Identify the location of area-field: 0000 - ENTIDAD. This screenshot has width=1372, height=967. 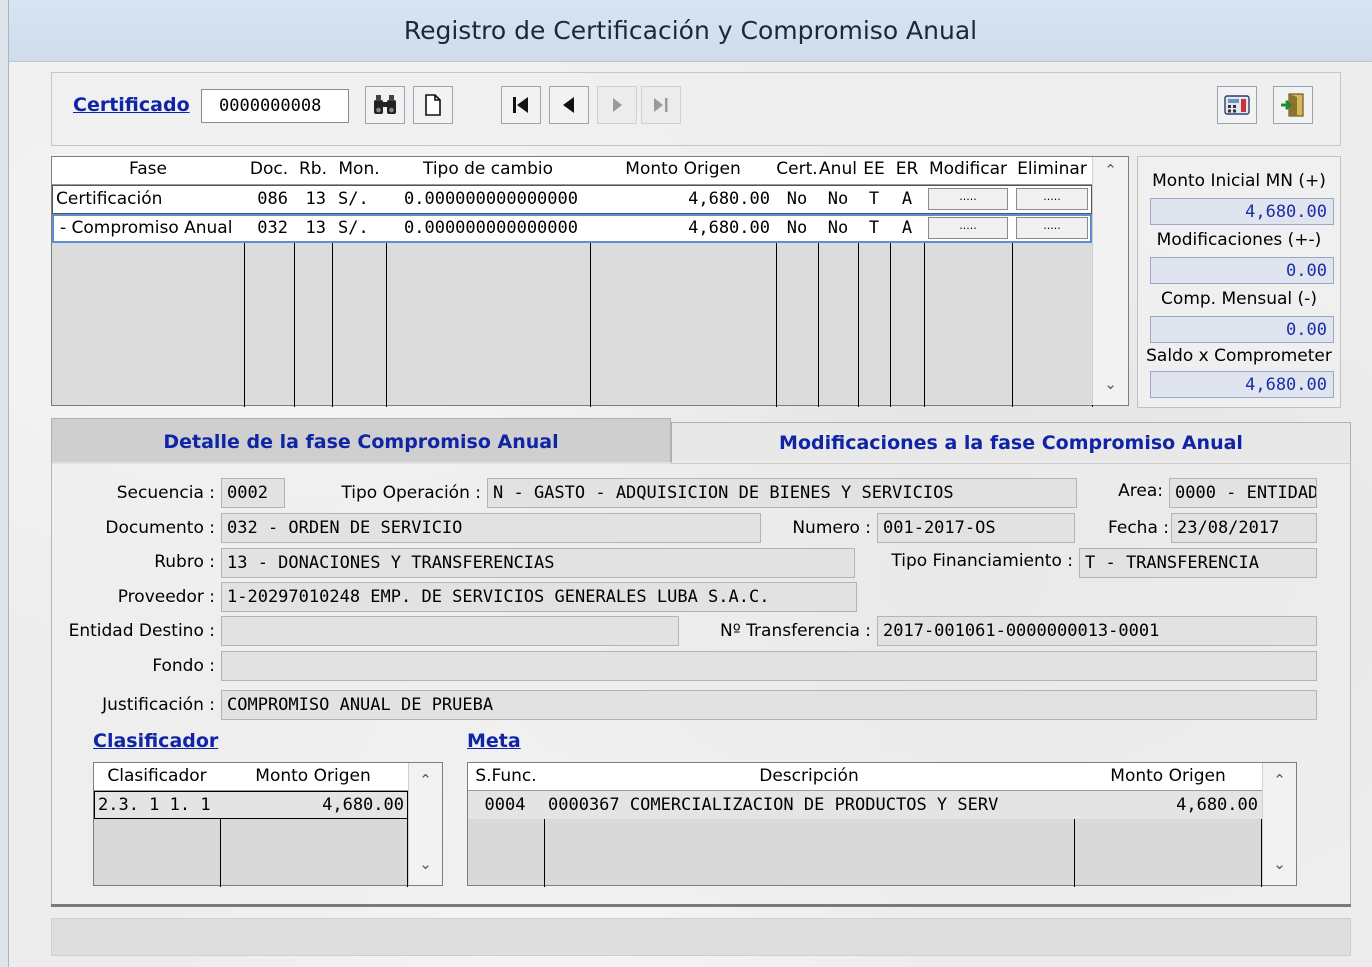
(1243, 493).